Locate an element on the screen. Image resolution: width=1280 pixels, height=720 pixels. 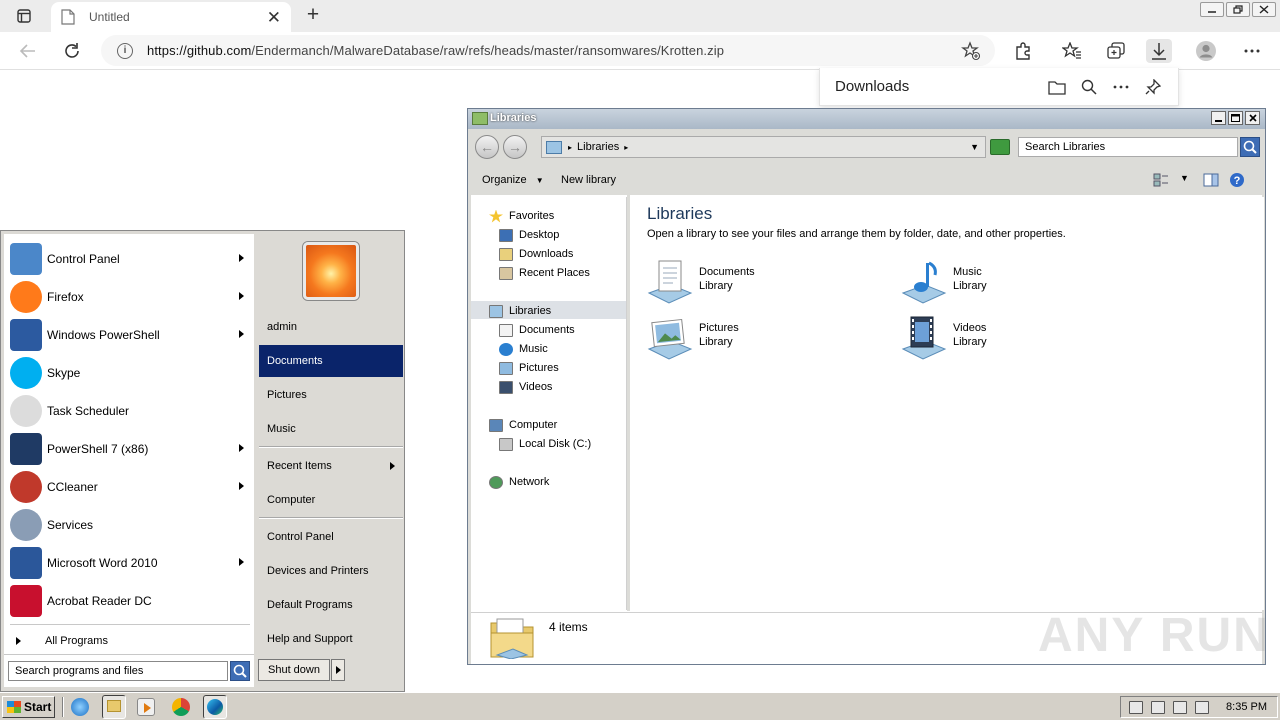
view-options-button is located at coordinates (1161, 181).